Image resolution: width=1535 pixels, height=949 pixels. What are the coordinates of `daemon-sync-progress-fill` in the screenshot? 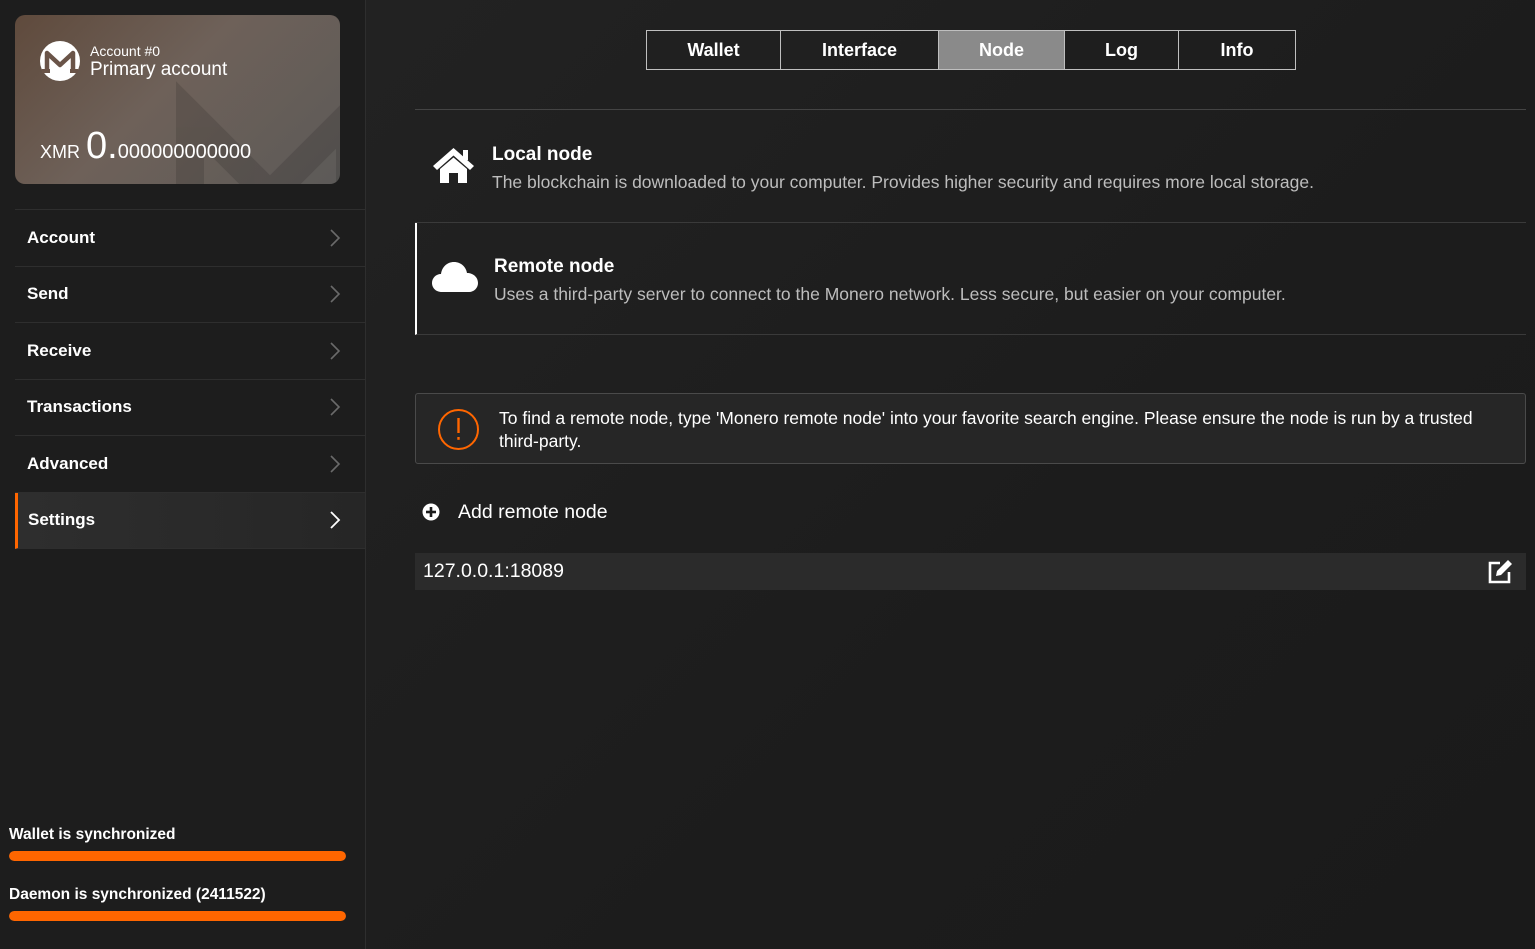 It's located at (177, 916).